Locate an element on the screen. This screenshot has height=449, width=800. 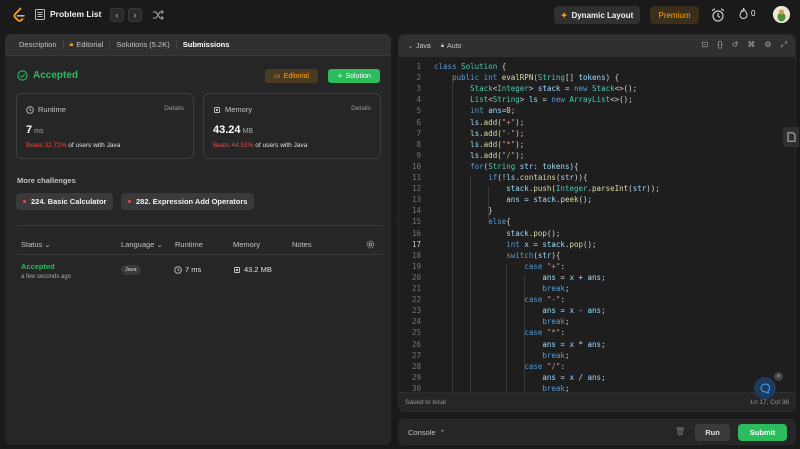
gear-icon: ⚙ is located at coordinates (767, 45).